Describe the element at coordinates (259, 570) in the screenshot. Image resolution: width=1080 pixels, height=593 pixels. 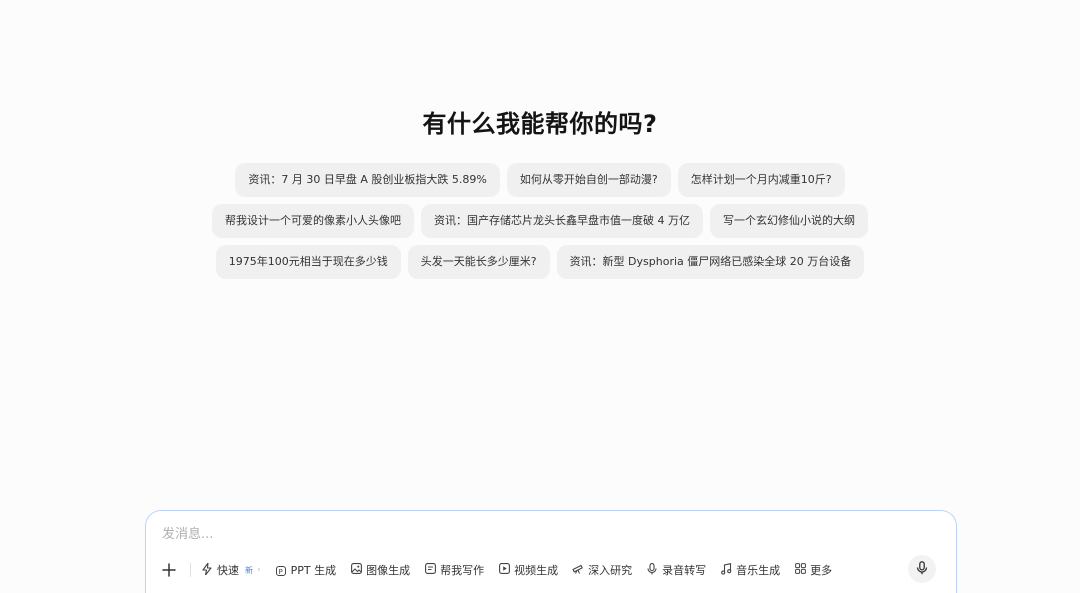
I see `chevron-right-icon: ›` at that location.